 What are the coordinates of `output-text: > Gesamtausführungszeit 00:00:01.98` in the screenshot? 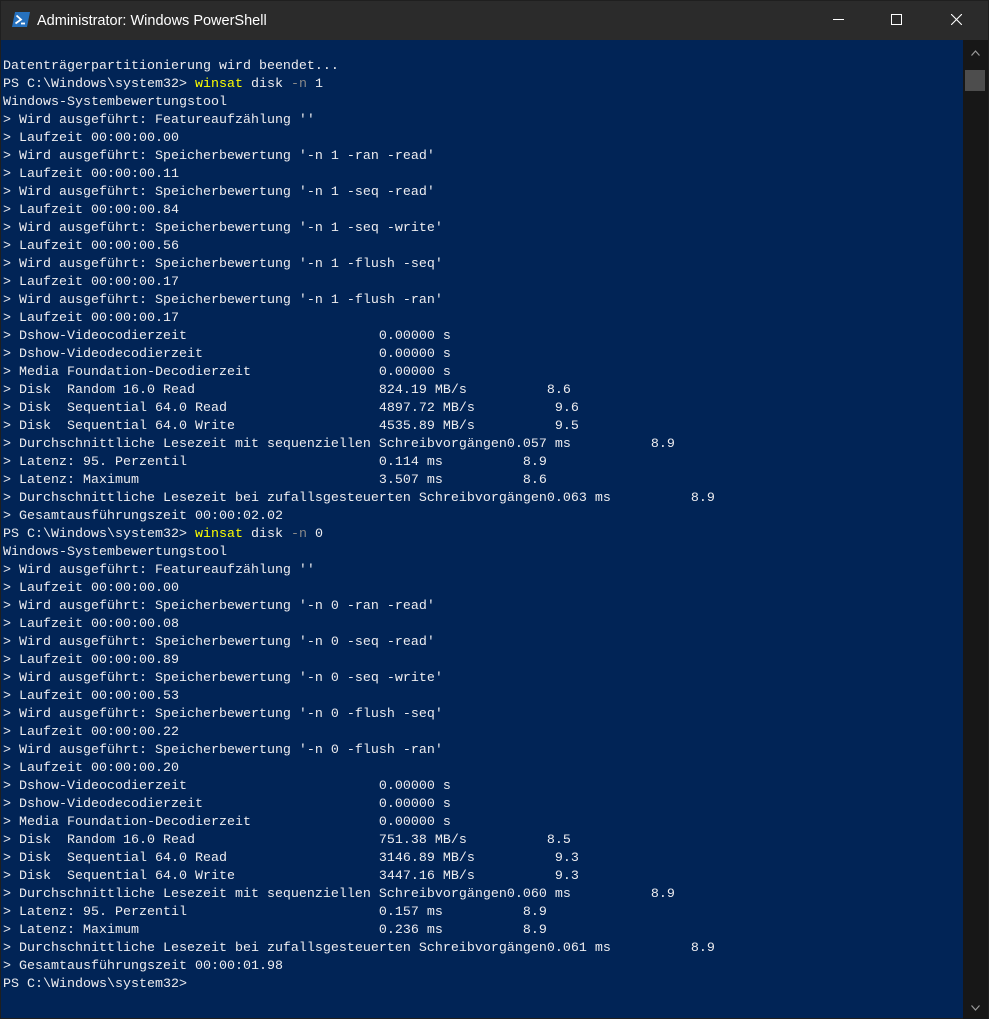 It's located at (143, 966).